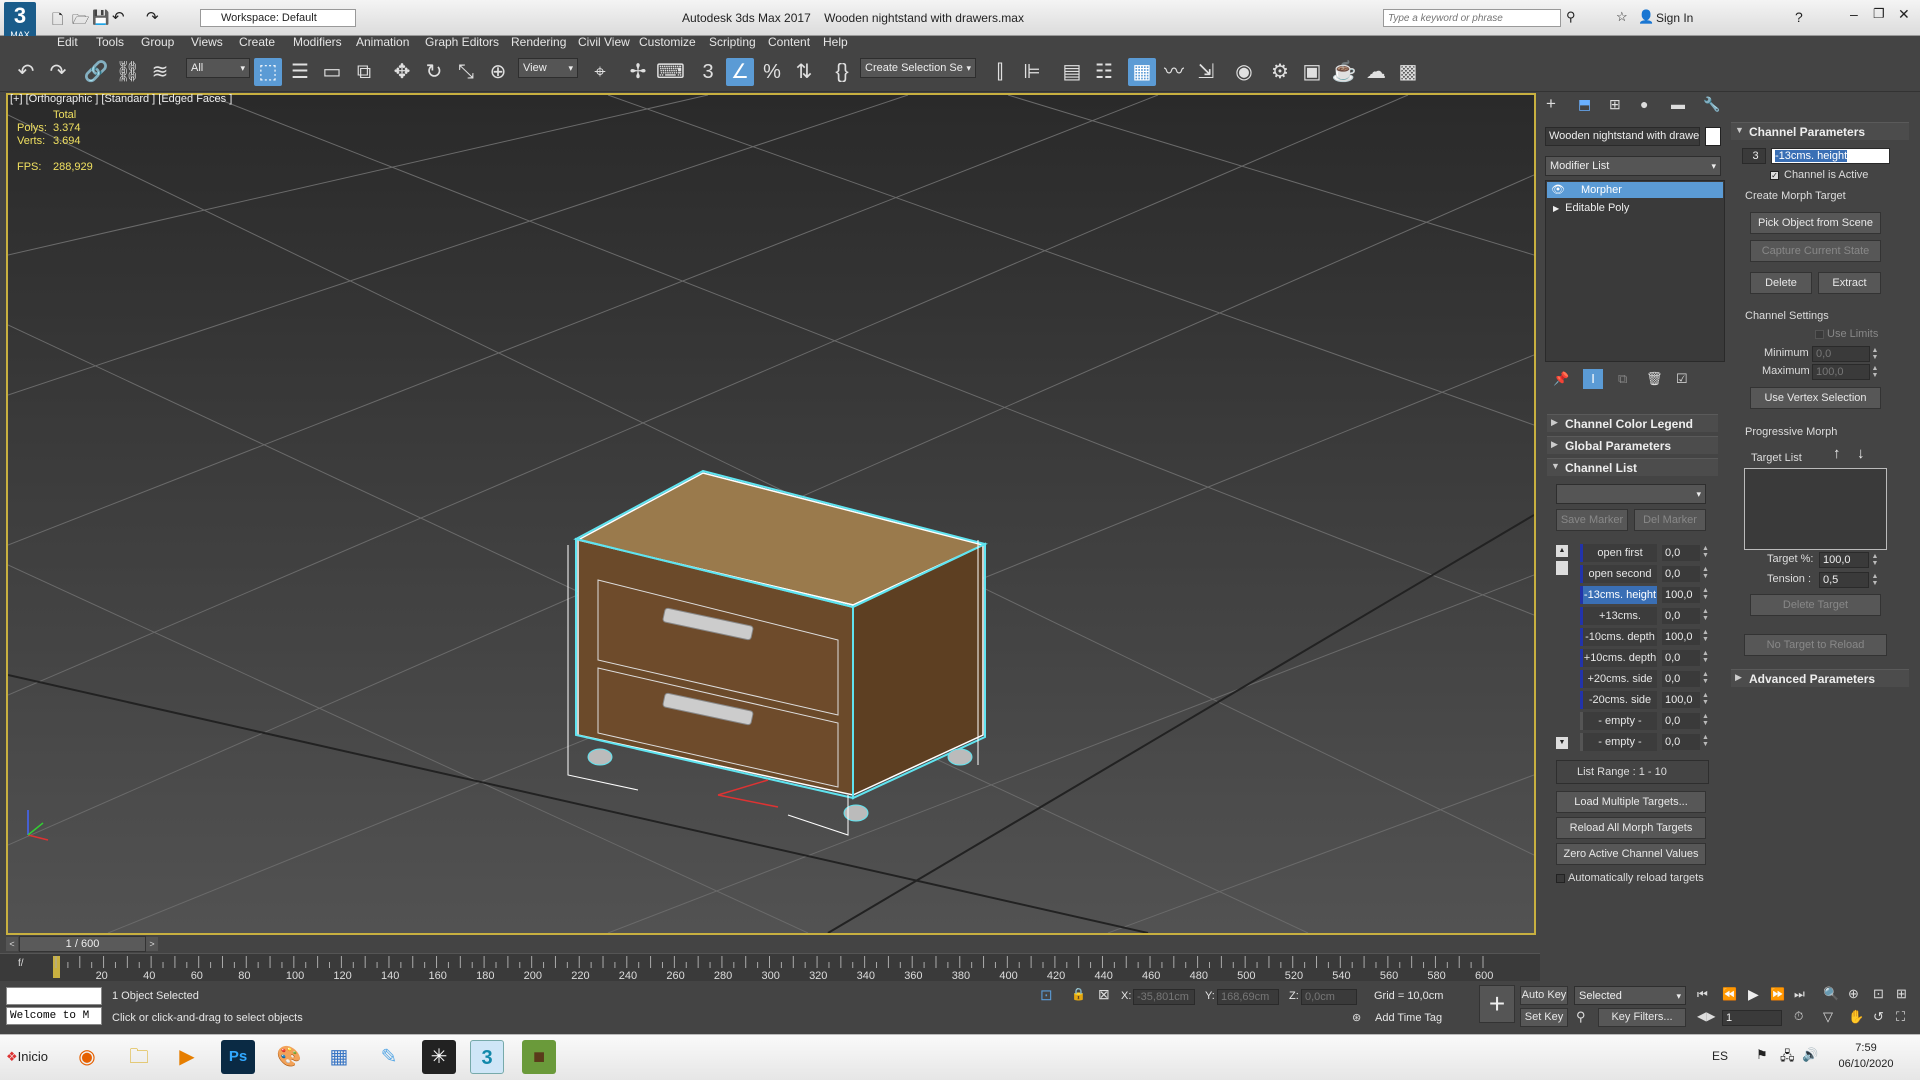 The height and width of the screenshot is (1080, 1920). I want to click on favorites-icon: ☆, so click(1622, 17).